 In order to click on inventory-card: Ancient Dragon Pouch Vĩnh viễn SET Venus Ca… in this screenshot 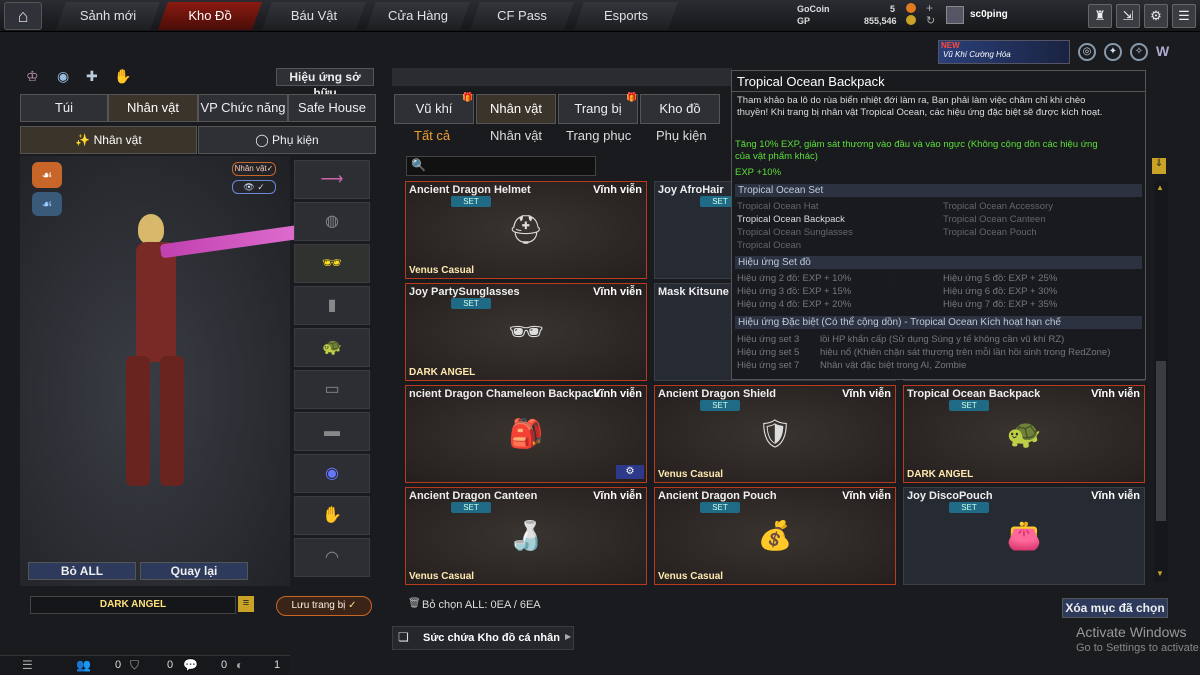, I will do `click(775, 536)`.